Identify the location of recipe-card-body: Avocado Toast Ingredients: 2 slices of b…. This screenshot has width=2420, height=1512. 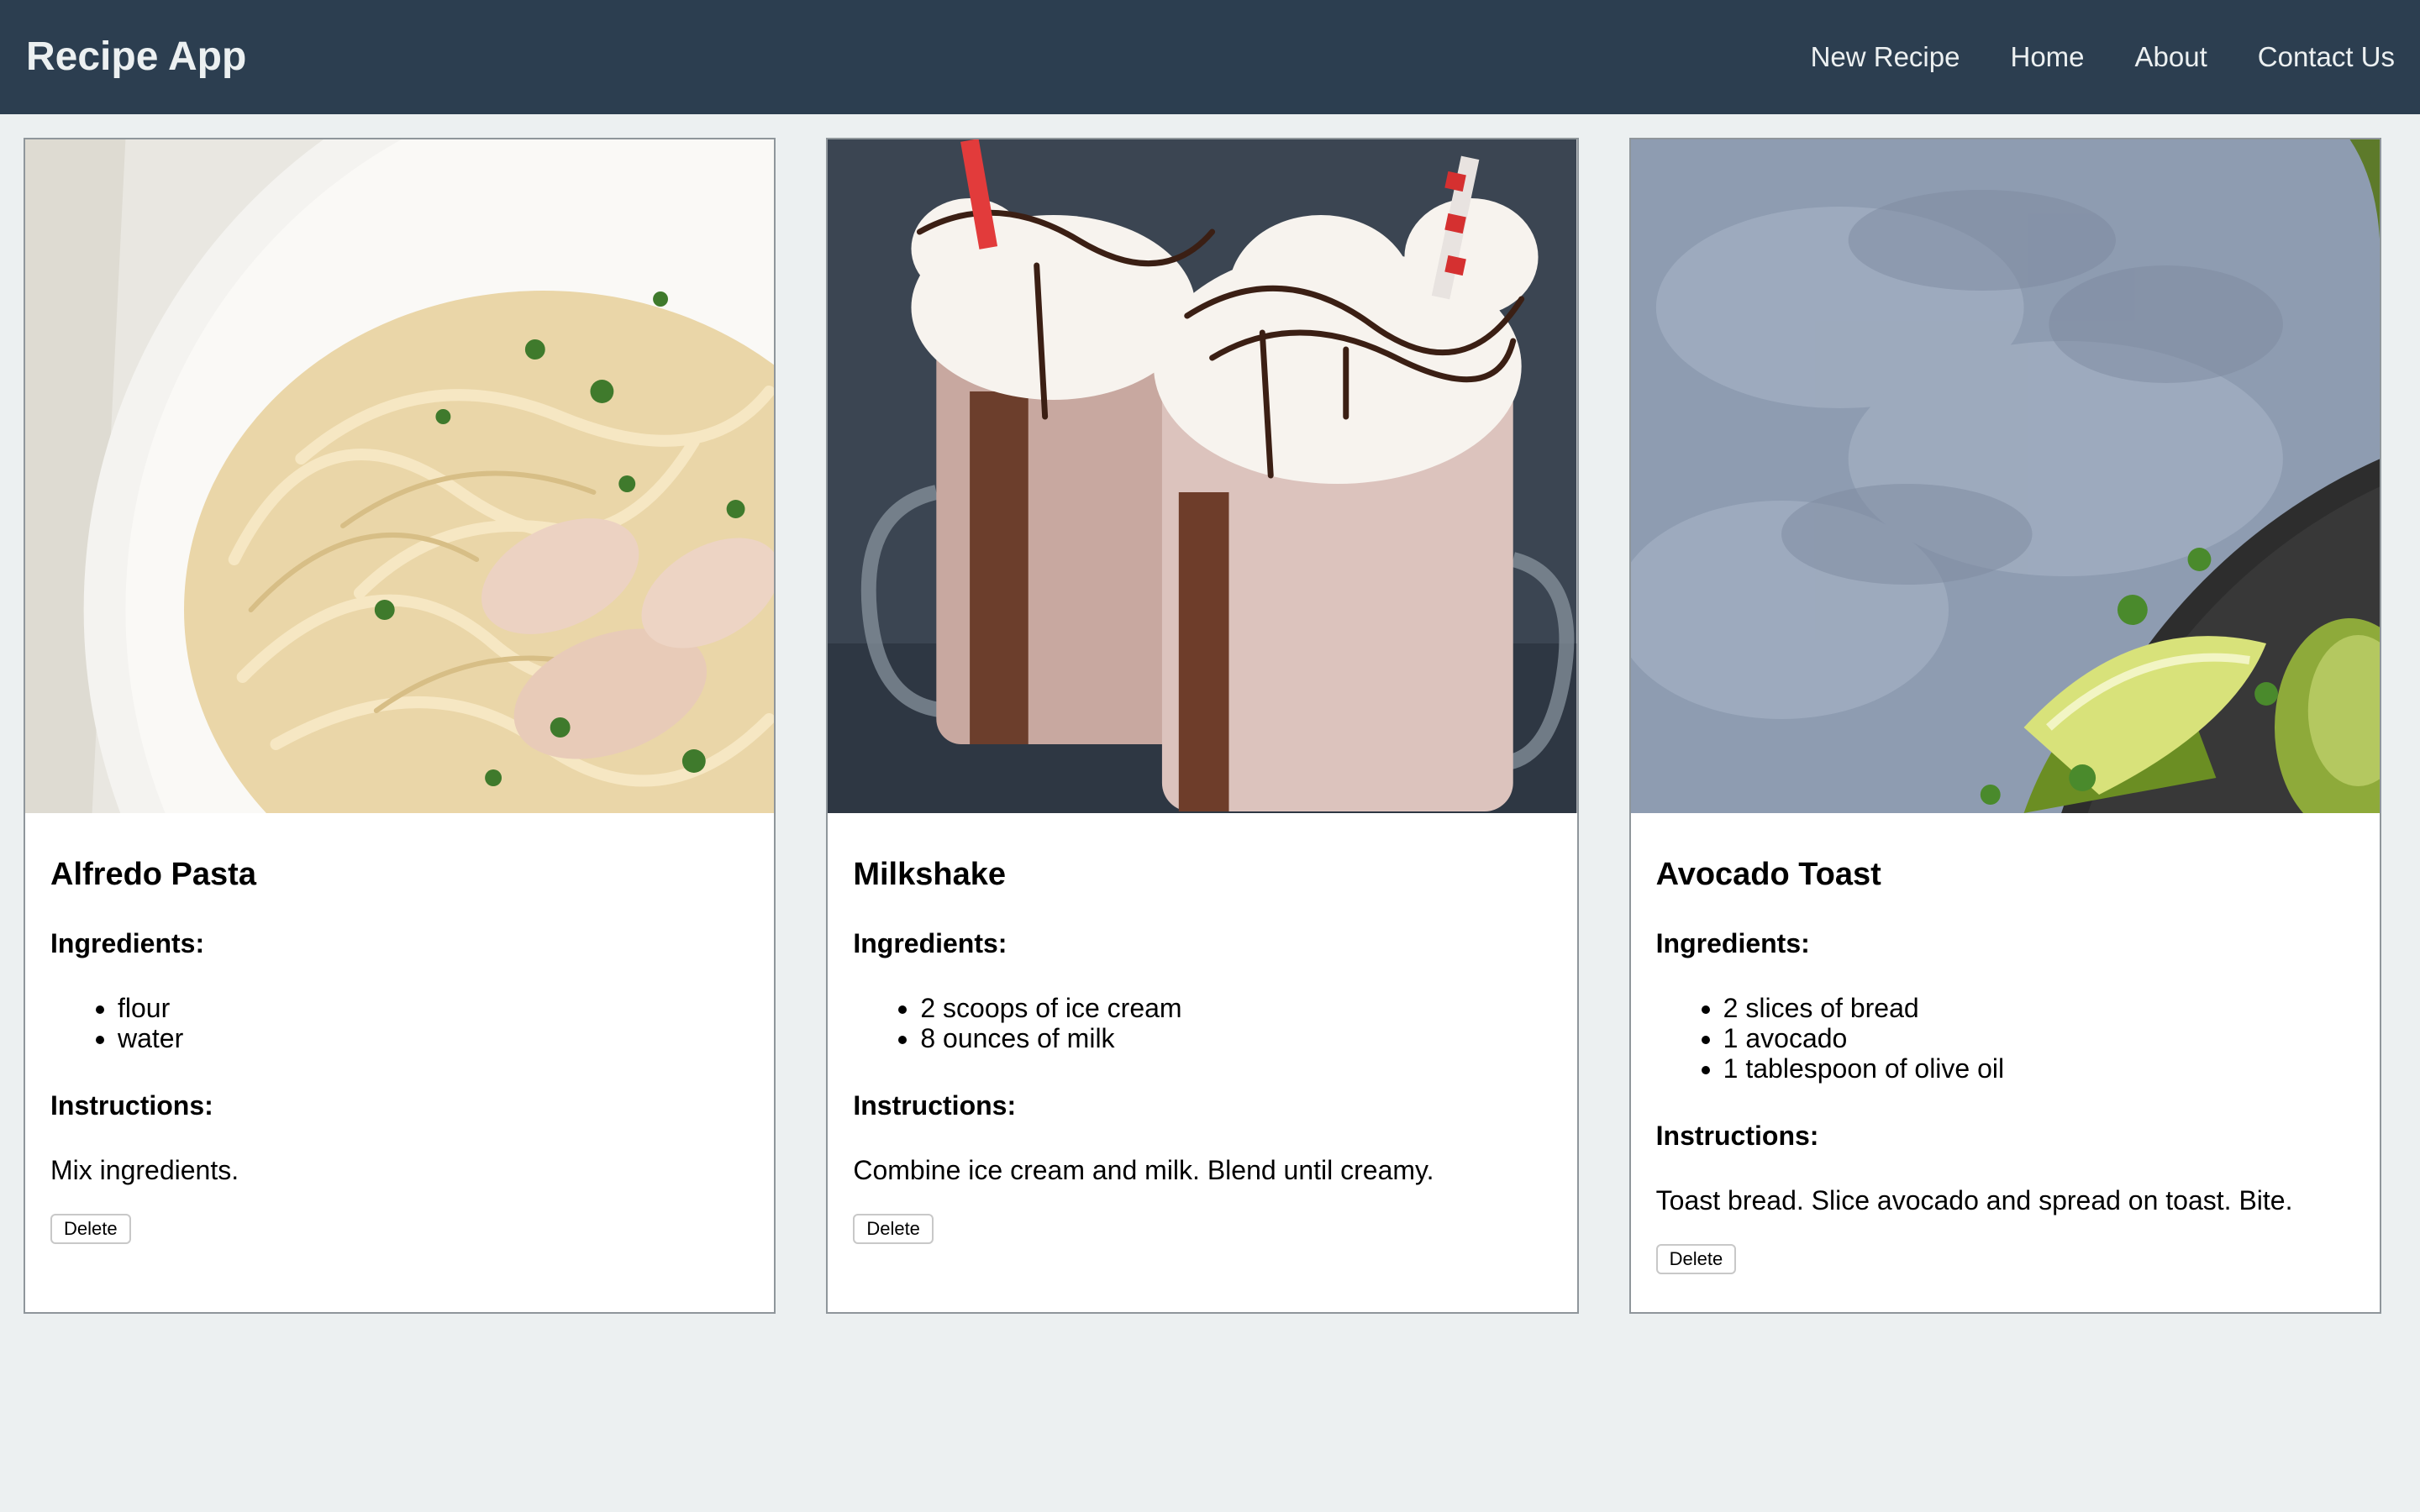
(2005, 1043).